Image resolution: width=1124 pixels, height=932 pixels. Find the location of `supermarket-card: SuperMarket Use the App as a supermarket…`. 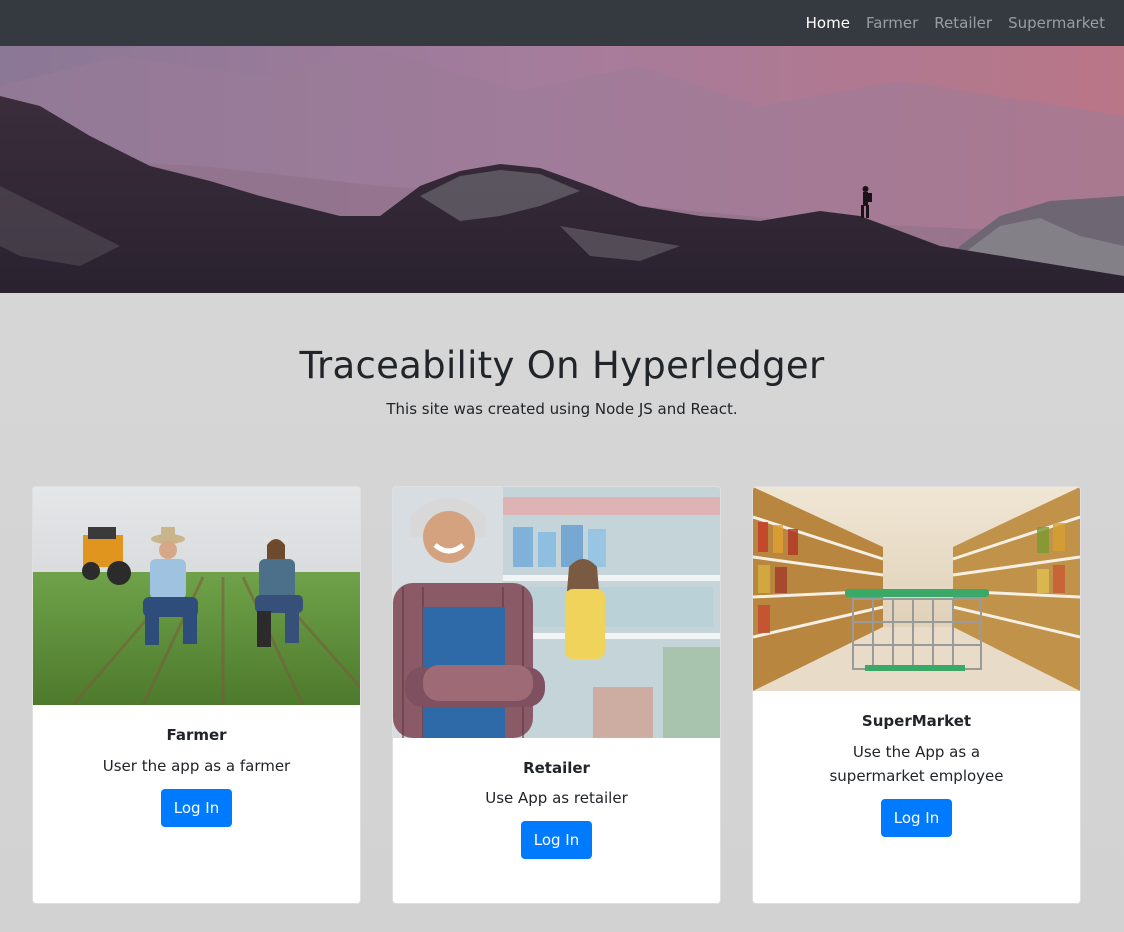

supermarket-card: SuperMarket Use the App as a supermarket… is located at coordinates (916, 695).